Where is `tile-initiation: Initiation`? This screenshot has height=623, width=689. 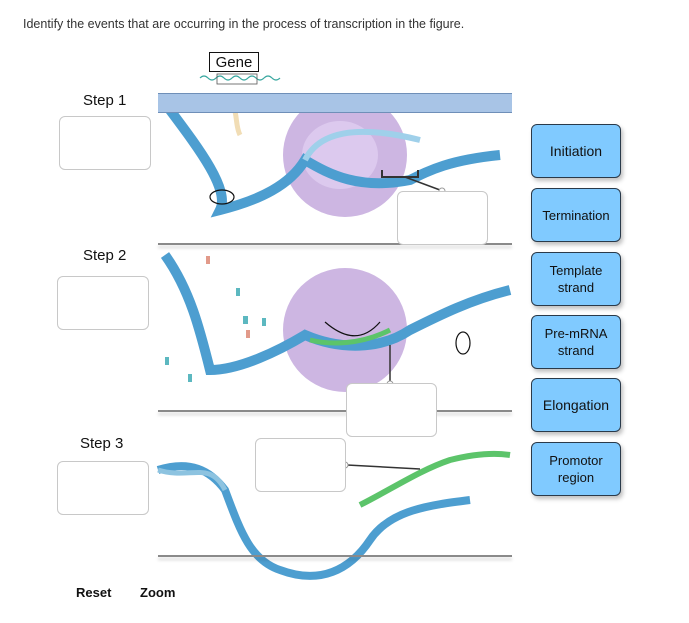 tile-initiation: Initiation is located at coordinates (576, 151).